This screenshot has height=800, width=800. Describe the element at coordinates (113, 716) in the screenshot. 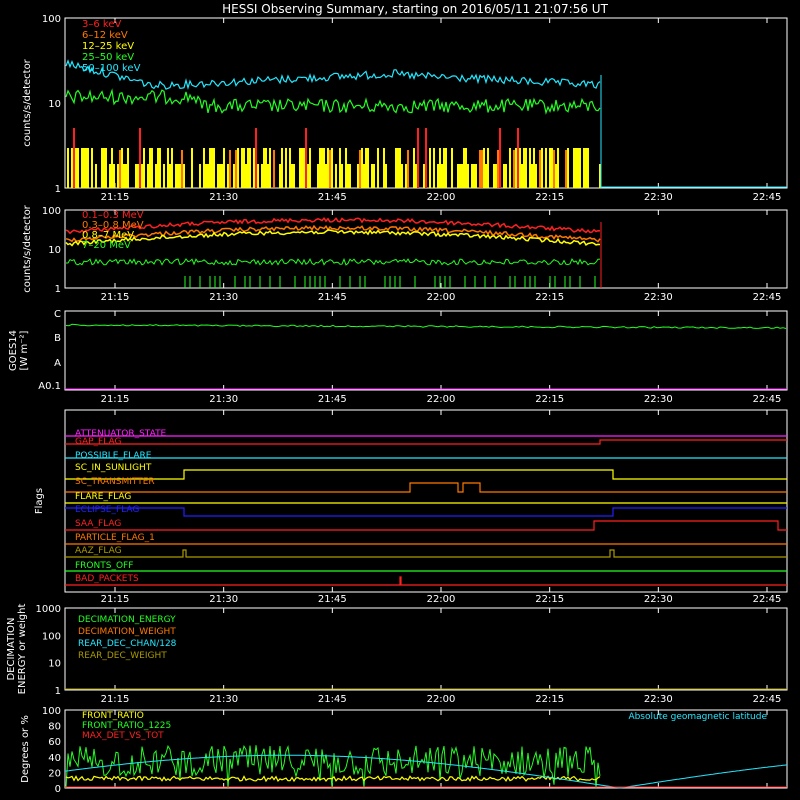

I see `legend-entry: FRONT_RATIO` at that location.